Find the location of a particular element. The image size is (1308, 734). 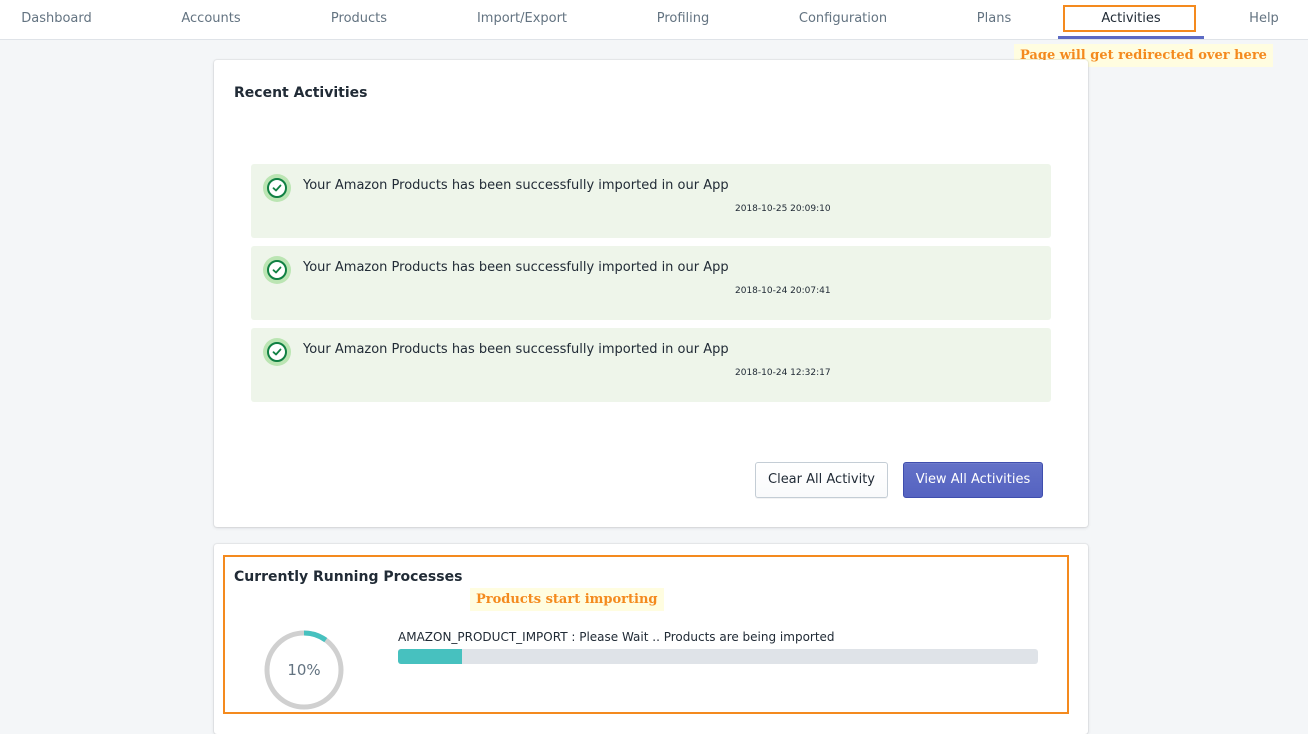

progress-ring: 10% is located at coordinates (304, 670).